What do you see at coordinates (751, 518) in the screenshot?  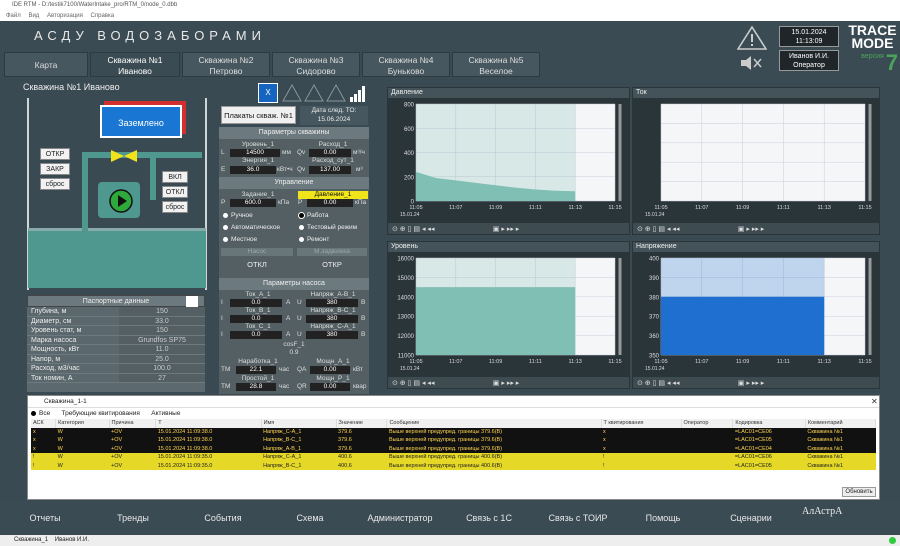 I see `nav-scenarios: Сценарии` at bounding box center [751, 518].